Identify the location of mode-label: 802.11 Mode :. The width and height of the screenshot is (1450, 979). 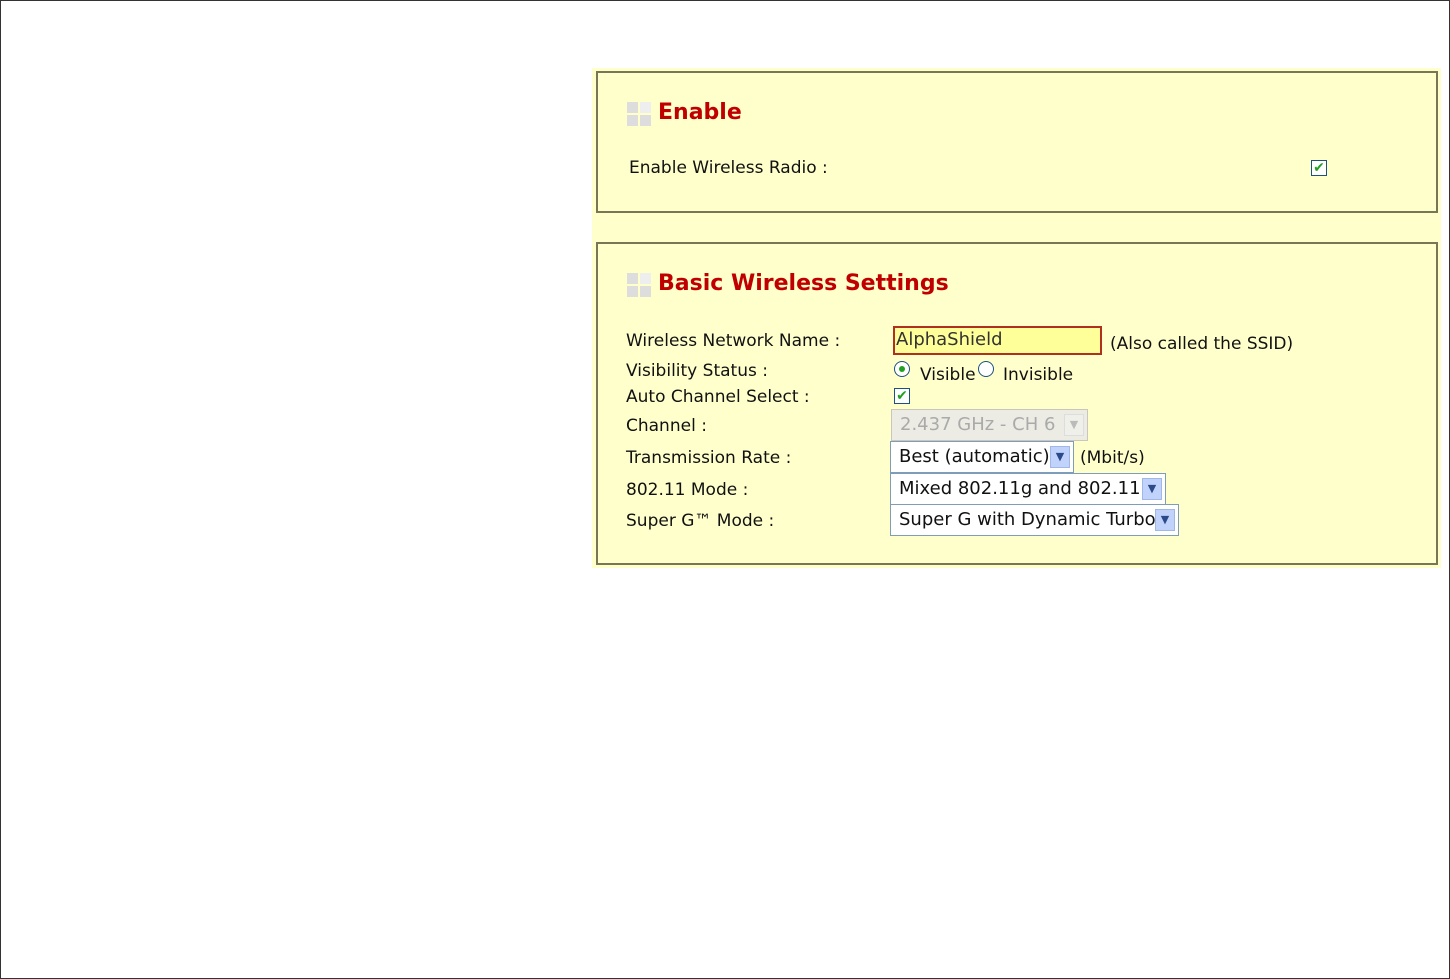
(687, 490).